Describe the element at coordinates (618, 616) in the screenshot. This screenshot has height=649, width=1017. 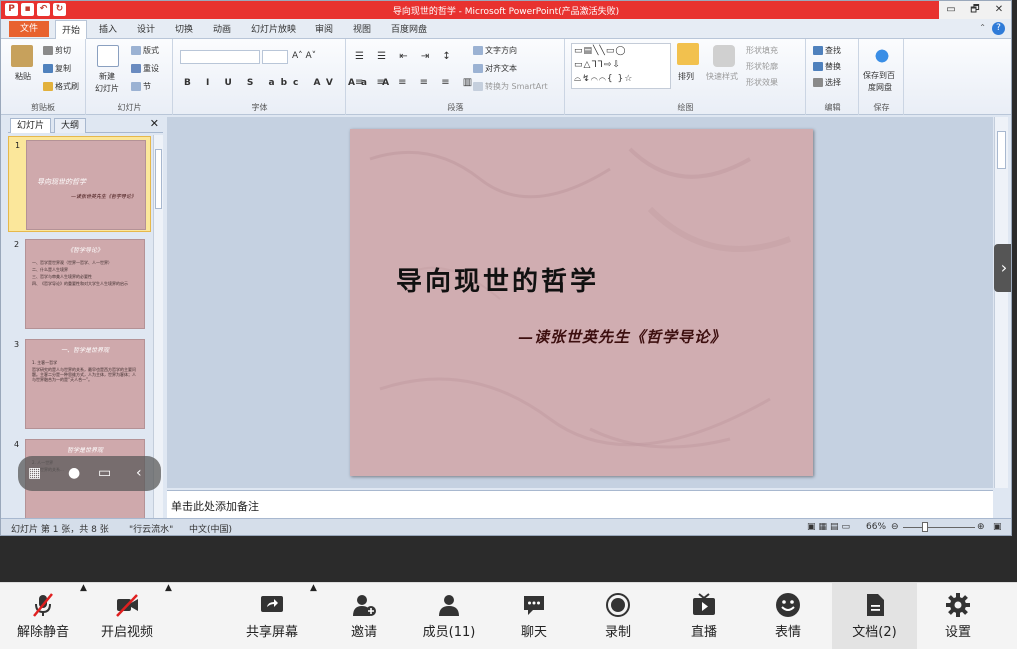
I see `record-button: 录制` at that location.